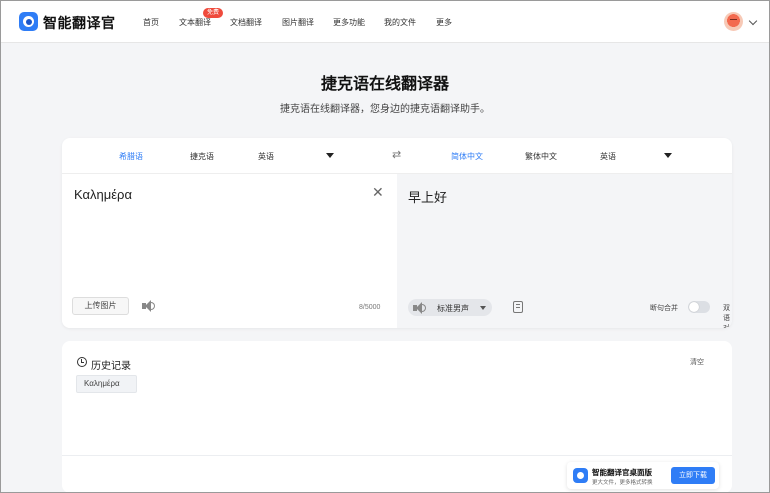 This screenshot has width=770, height=493. Describe the element at coordinates (580, 475) in the screenshot. I see `desktop-app-logo-icon` at that location.